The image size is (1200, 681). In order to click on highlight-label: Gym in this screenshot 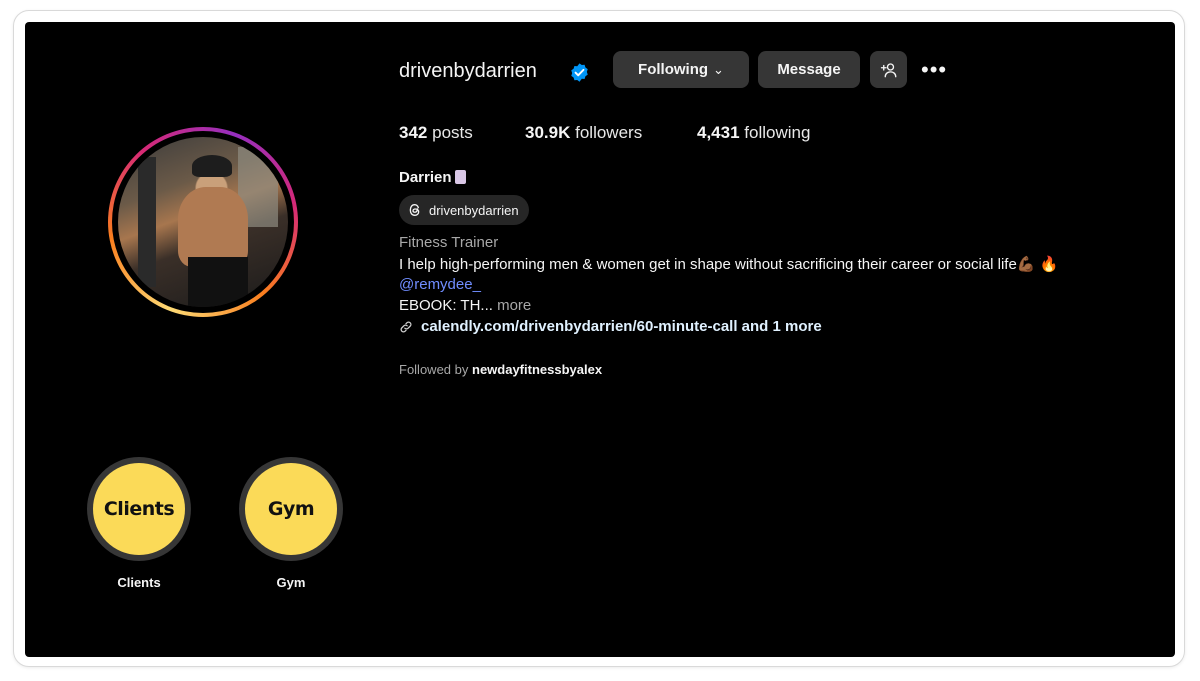, I will do `click(291, 582)`.